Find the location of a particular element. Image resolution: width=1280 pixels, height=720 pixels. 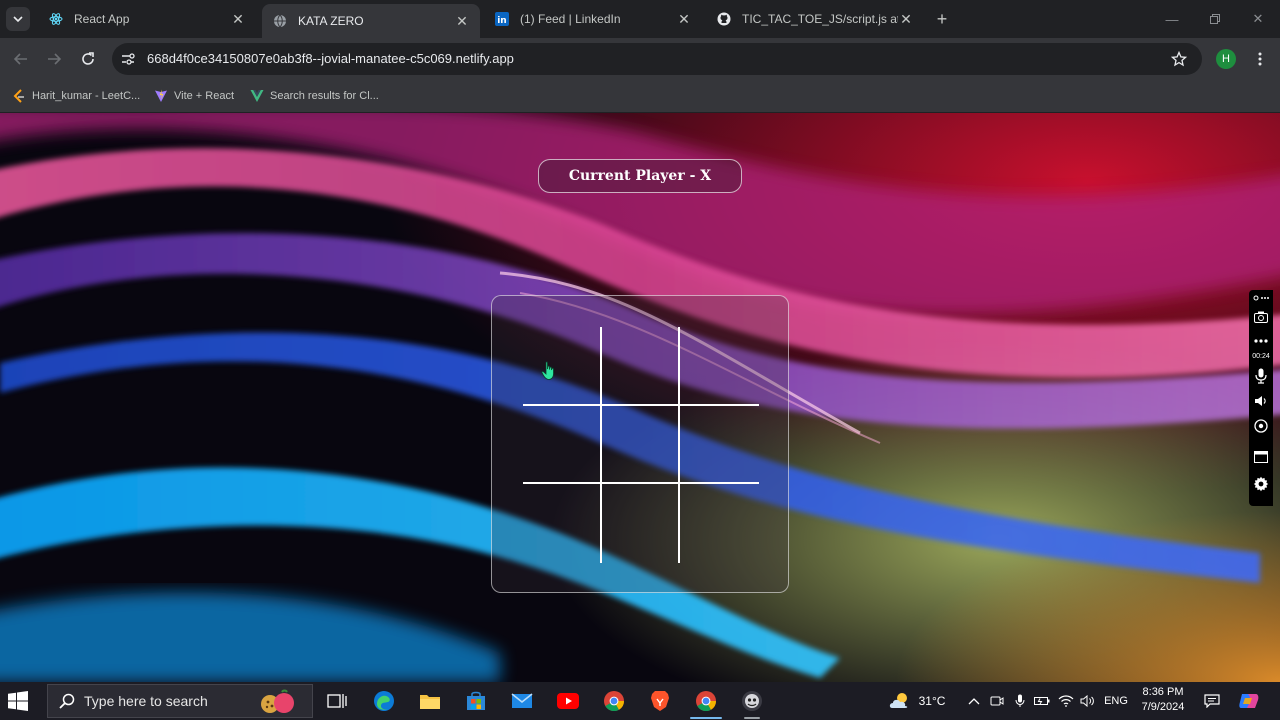

tab-kata-zero: KATA ZERO ✕ is located at coordinates (371, 21).